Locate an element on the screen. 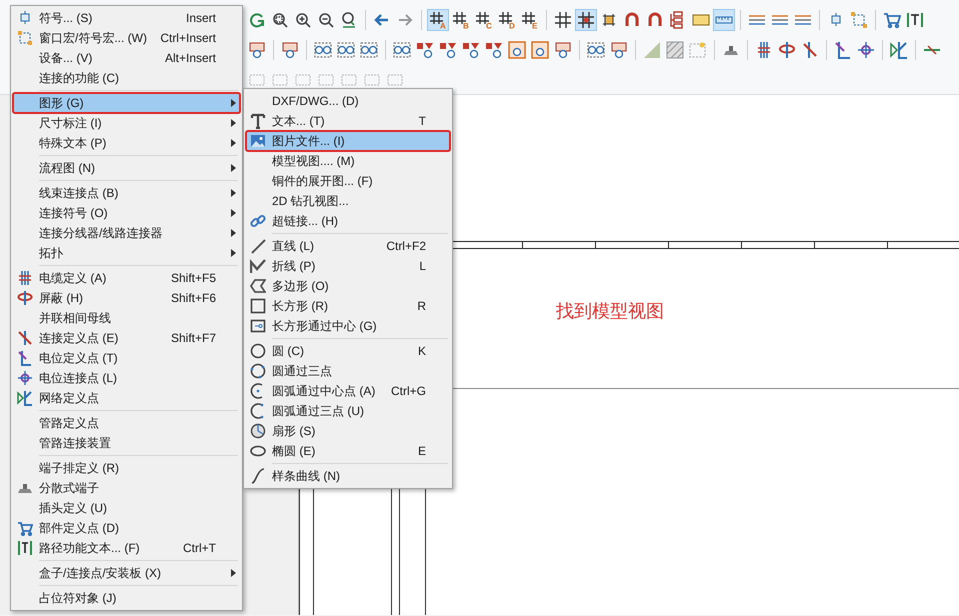 The height and width of the screenshot is (616, 959). menu-item: 分散式端子 is located at coordinates (126, 488).